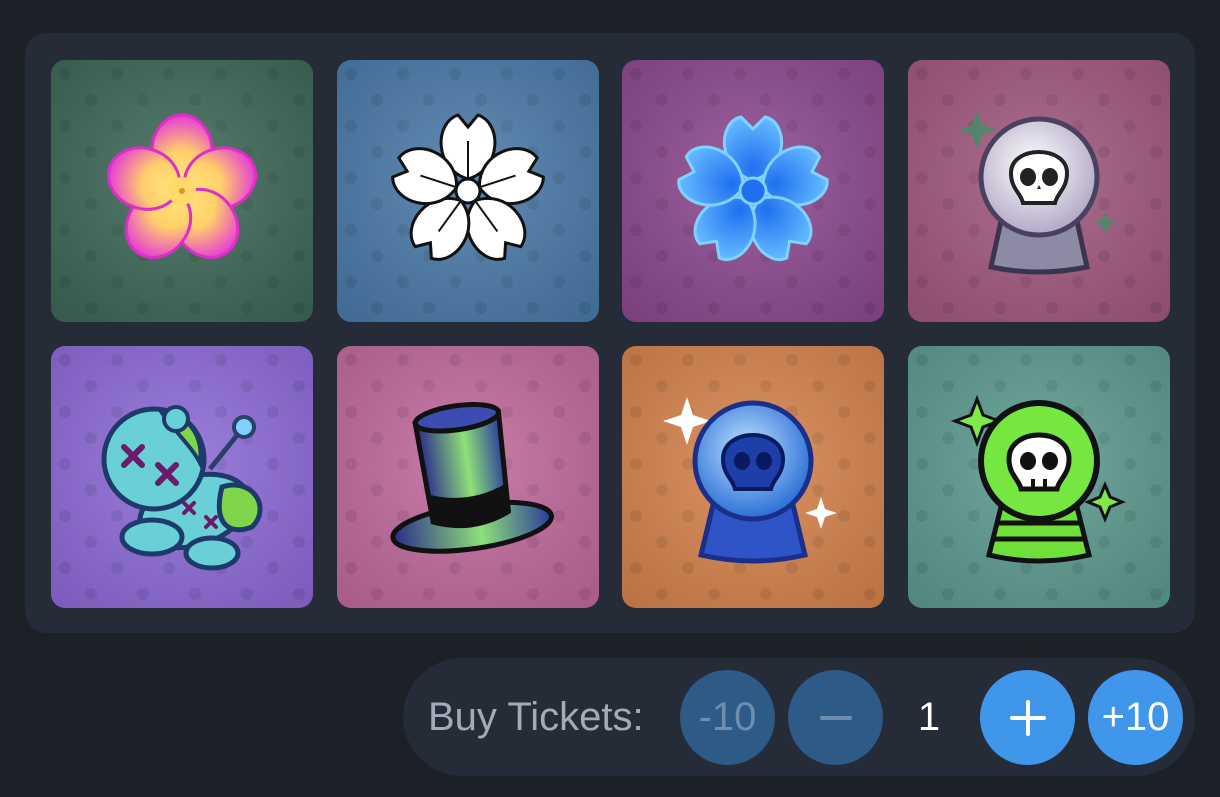 This screenshot has width=1220, height=797. I want to click on item-tile-white-flower, so click(468, 191).